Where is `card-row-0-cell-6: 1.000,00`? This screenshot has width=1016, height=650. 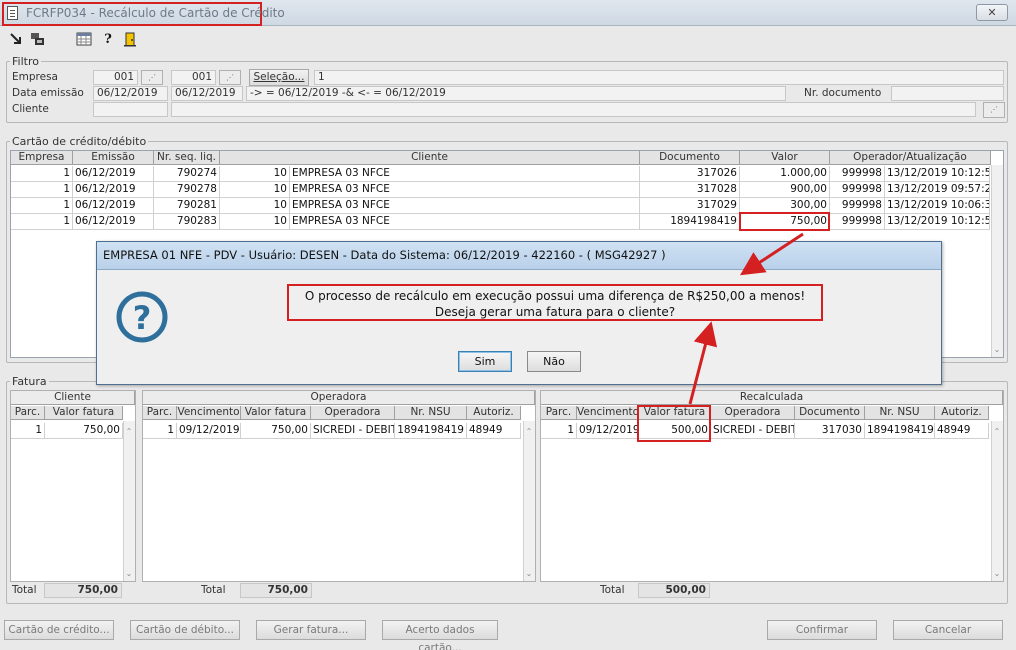 card-row-0-cell-6: 1.000,00 is located at coordinates (785, 174).